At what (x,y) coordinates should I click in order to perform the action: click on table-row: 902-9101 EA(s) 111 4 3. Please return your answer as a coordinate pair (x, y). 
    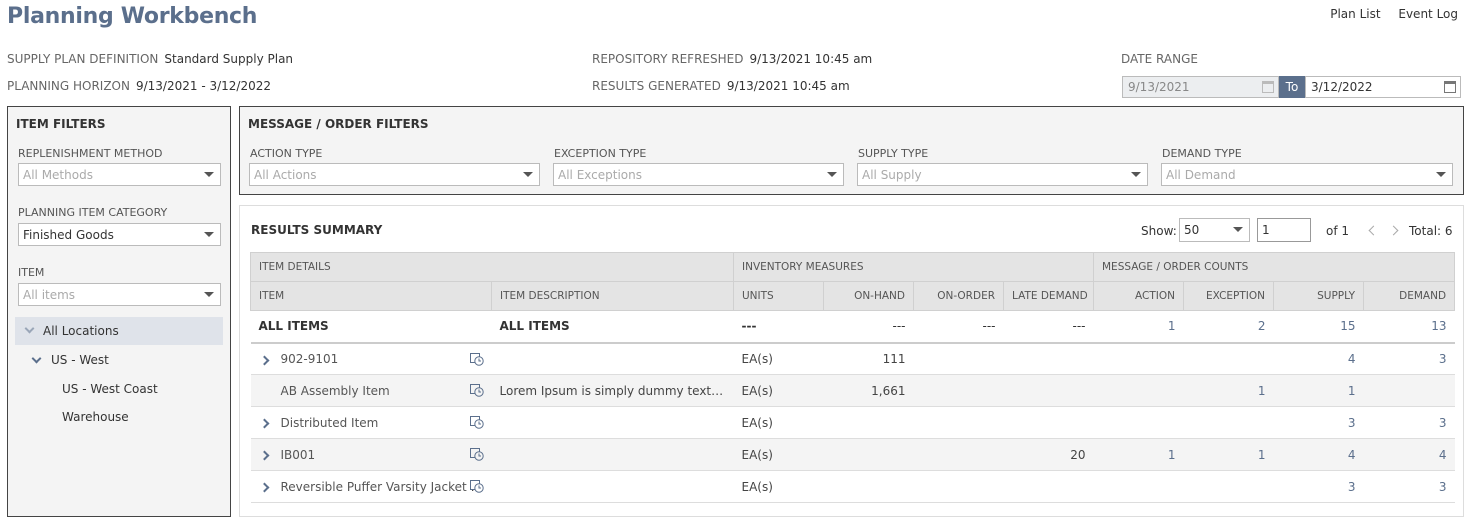
    Looking at the image, I should click on (852, 358).